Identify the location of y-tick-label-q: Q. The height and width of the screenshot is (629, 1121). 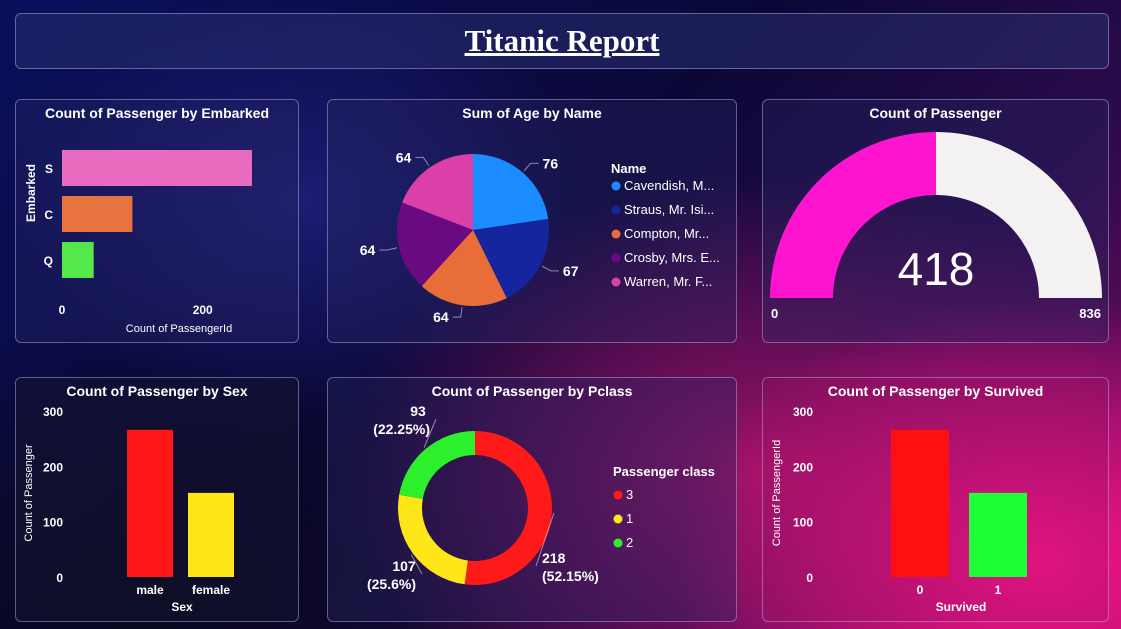
(48, 261).